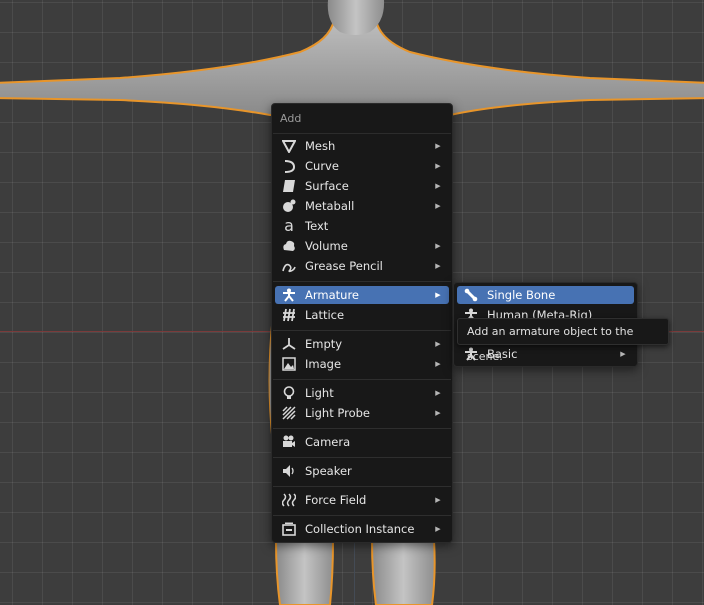 The height and width of the screenshot is (605, 704). What do you see at coordinates (289, 529) in the screenshot?
I see `collection-icon` at bounding box center [289, 529].